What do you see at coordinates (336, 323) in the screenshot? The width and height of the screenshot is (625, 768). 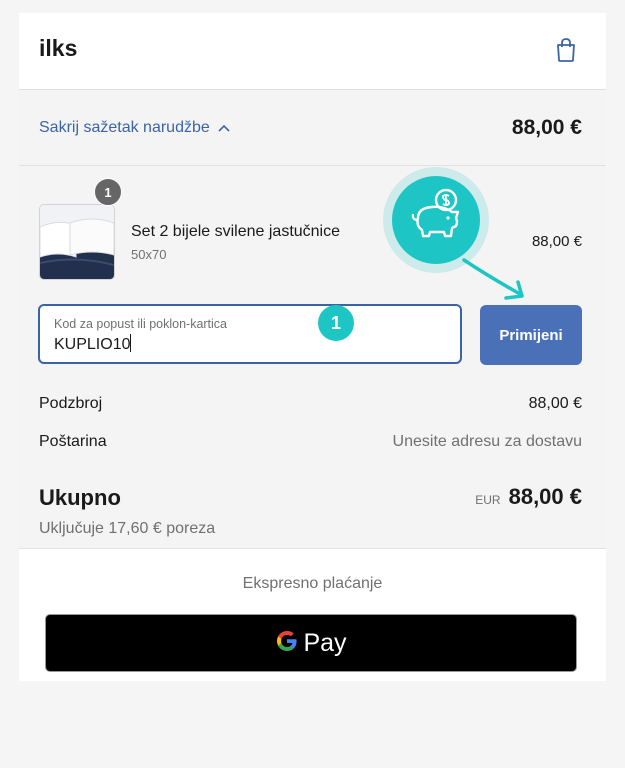 I see `tutorial-step-badge: 1` at bounding box center [336, 323].